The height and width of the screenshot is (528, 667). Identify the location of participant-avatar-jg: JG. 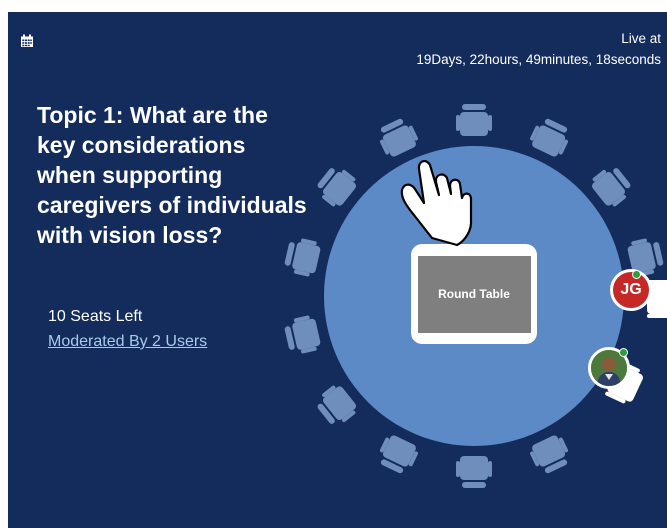
(631, 290).